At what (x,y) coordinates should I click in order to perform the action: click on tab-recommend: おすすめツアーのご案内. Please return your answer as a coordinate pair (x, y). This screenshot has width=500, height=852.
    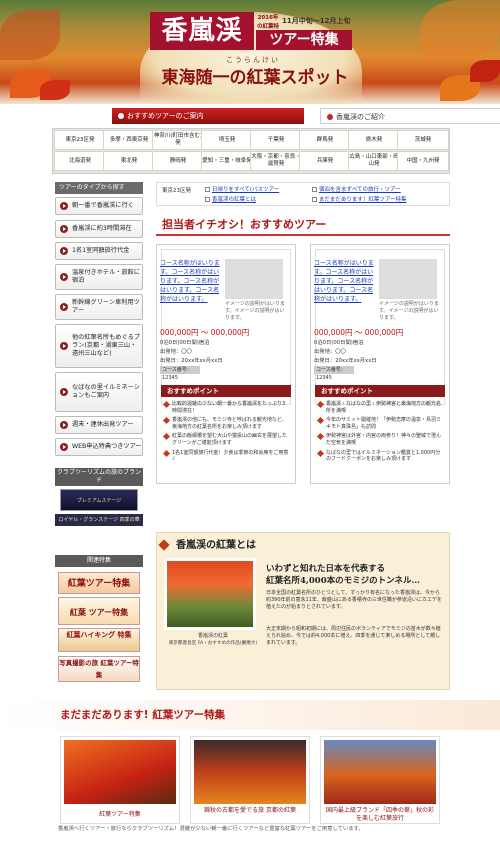
    Looking at the image, I should click on (208, 116).